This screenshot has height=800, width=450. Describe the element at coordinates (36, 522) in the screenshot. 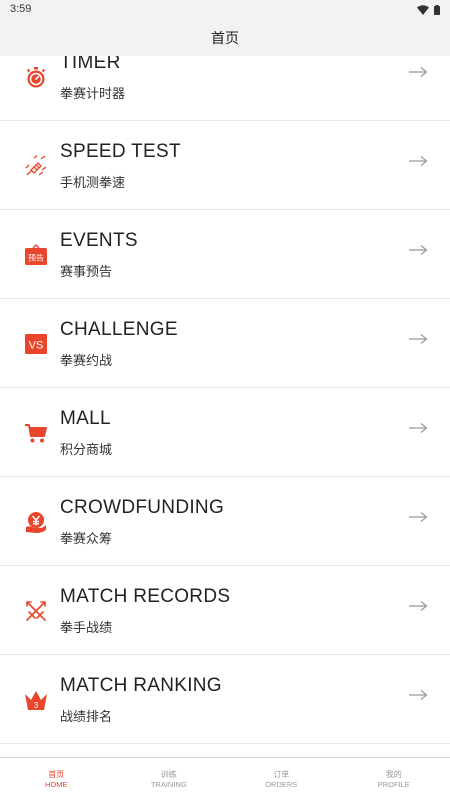

I see `yuan-hand-icon` at that location.